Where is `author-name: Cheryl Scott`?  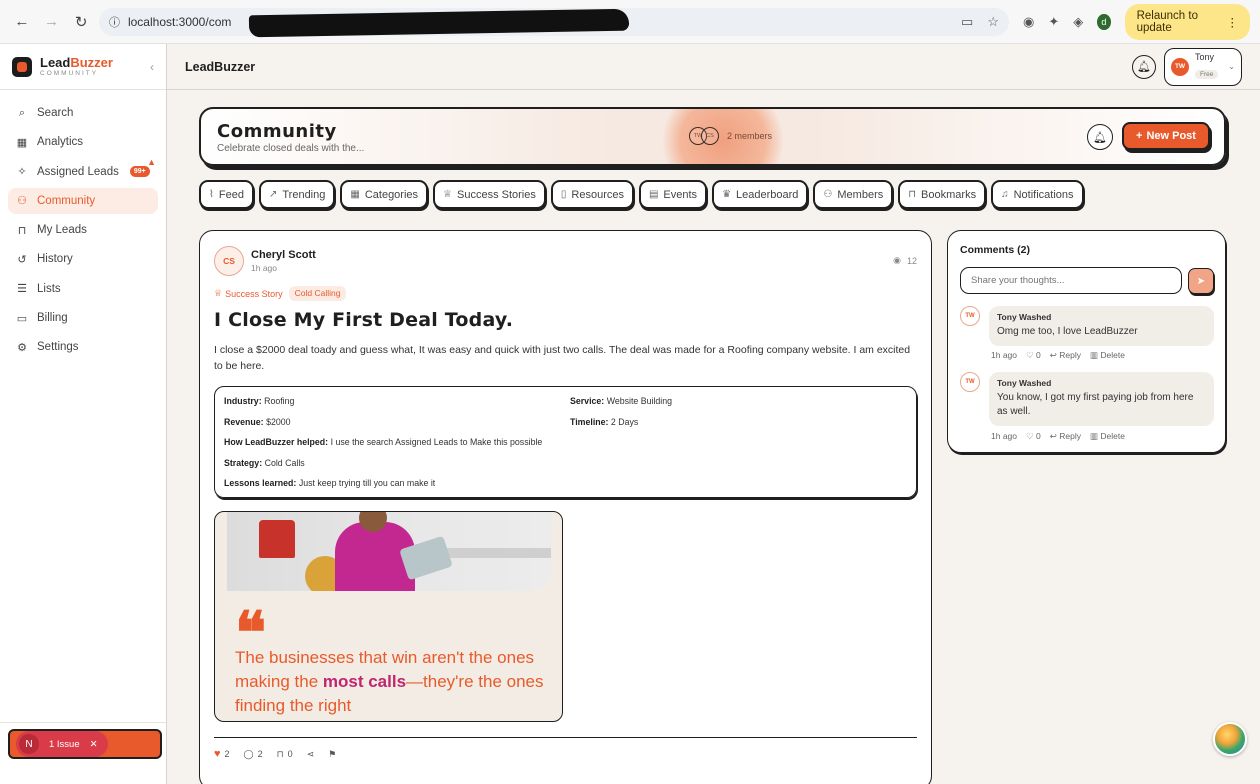
author-name: Cheryl Scott is located at coordinates (283, 255).